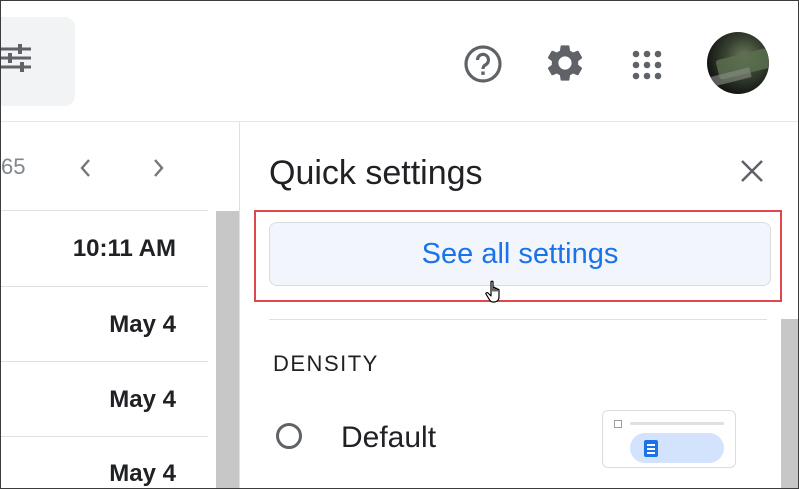 This screenshot has width=799, height=489. I want to click on newer-button, so click(159, 168).